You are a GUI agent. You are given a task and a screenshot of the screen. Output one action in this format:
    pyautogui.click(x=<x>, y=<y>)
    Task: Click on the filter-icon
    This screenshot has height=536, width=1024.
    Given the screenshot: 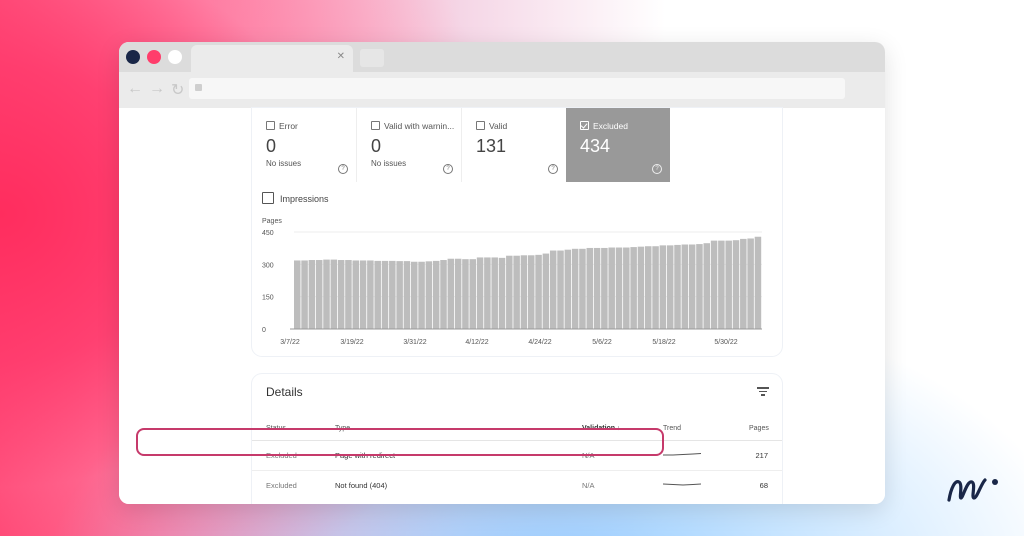 What is the action you would take?
    pyautogui.click(x=763, y=392)
    